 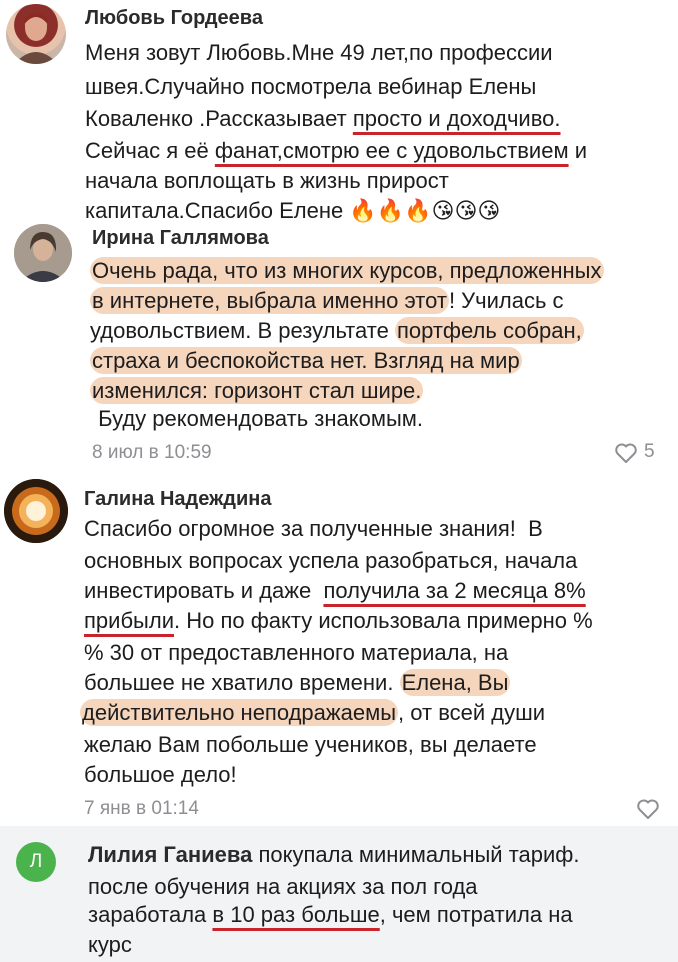 I want to click on comment-text-line: Буду рекомендовать знакомым., so click(x=258, y=418).